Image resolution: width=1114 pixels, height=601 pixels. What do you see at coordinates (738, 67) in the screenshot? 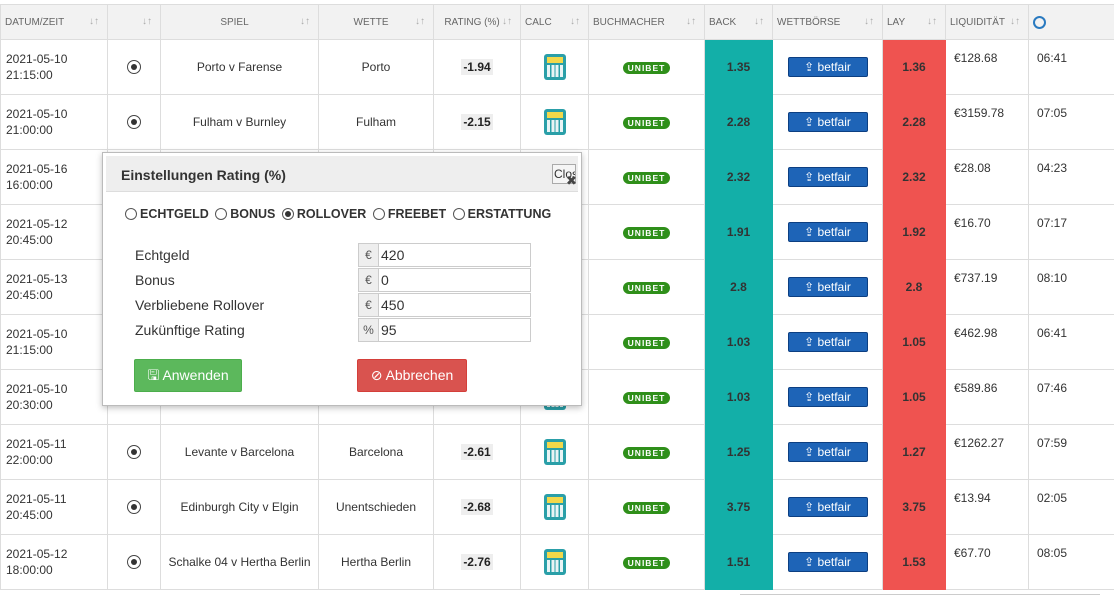
I see `cell-back-odds: 1.35` at bounding box center [738, 67].